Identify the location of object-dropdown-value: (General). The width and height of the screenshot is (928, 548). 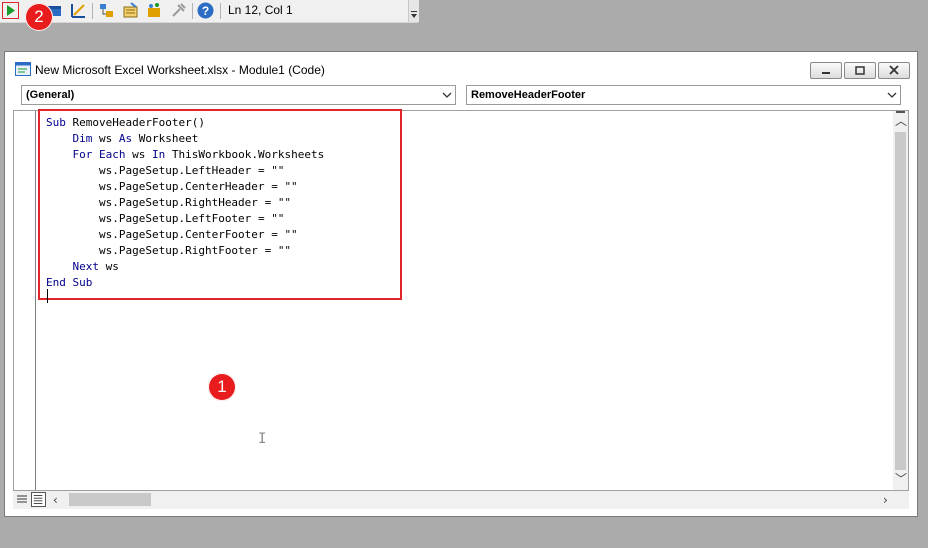
(50, 95).